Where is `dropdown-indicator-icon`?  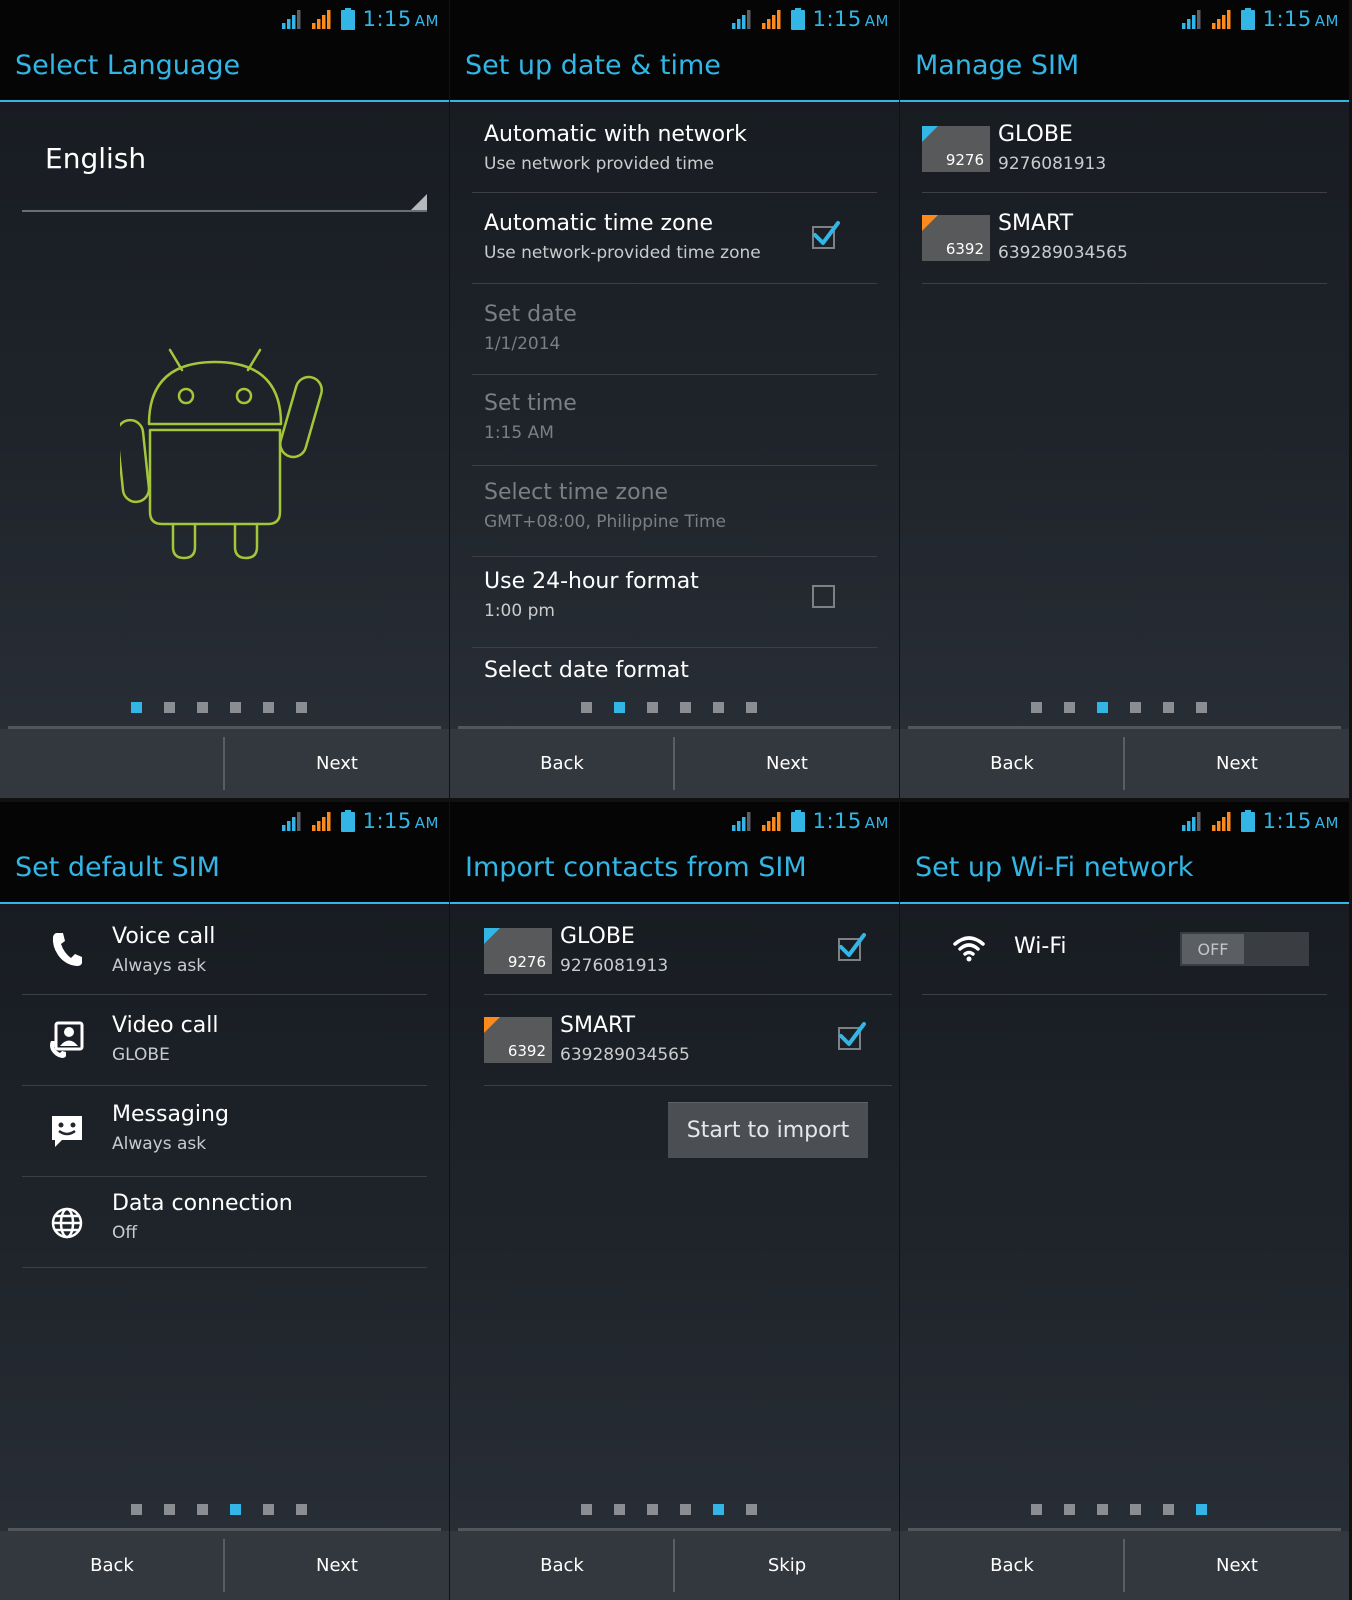 dropdown-indicator-icon is located at coordinates (419, 202).